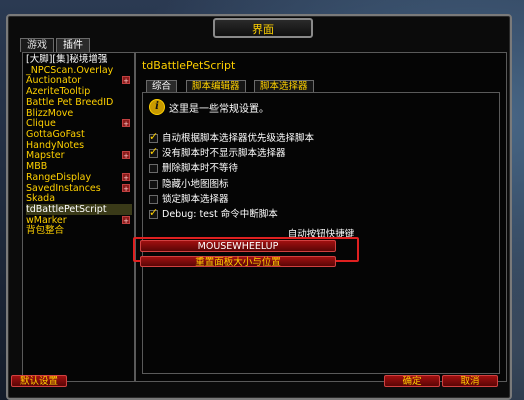 The height and width of the screenshot is (400, 524). I want to click on reset-panel-button: 重置面板大小与位置, so click(238, 262).